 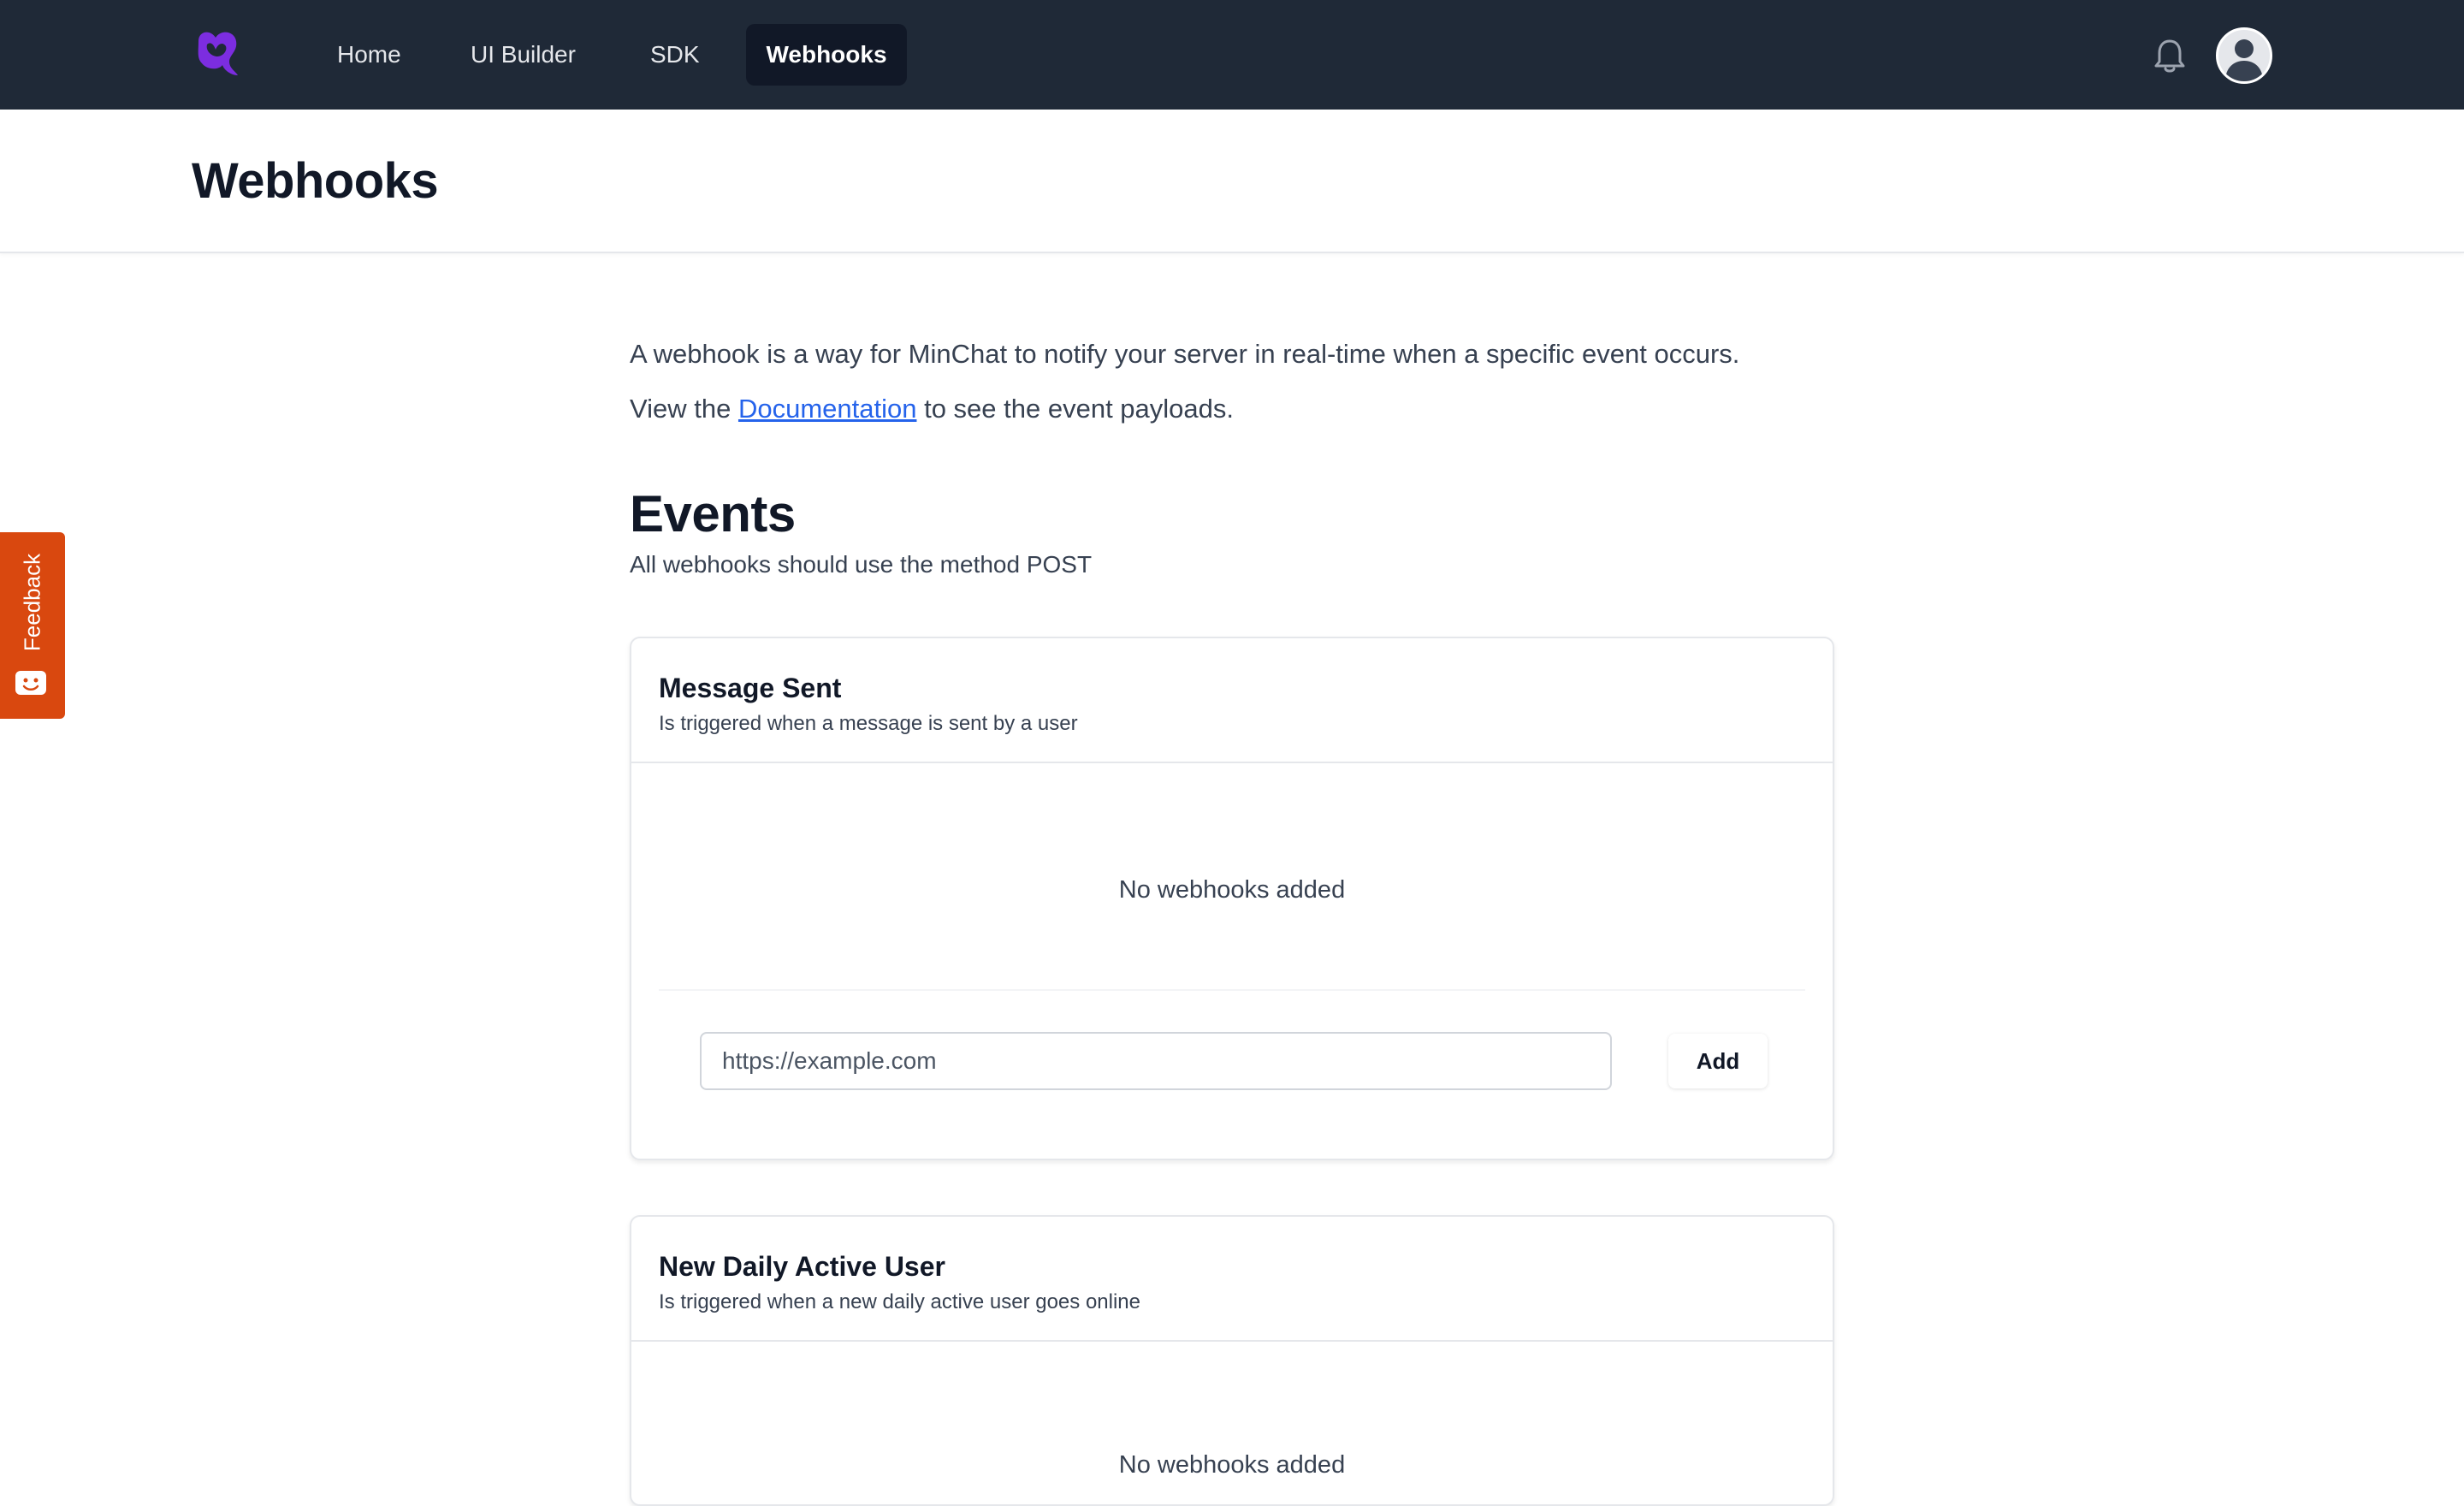 What do you see at coordinates (32, 603) in the screenshot?
I see `feedback-label: Feedback` at bounding box center [32, 603].